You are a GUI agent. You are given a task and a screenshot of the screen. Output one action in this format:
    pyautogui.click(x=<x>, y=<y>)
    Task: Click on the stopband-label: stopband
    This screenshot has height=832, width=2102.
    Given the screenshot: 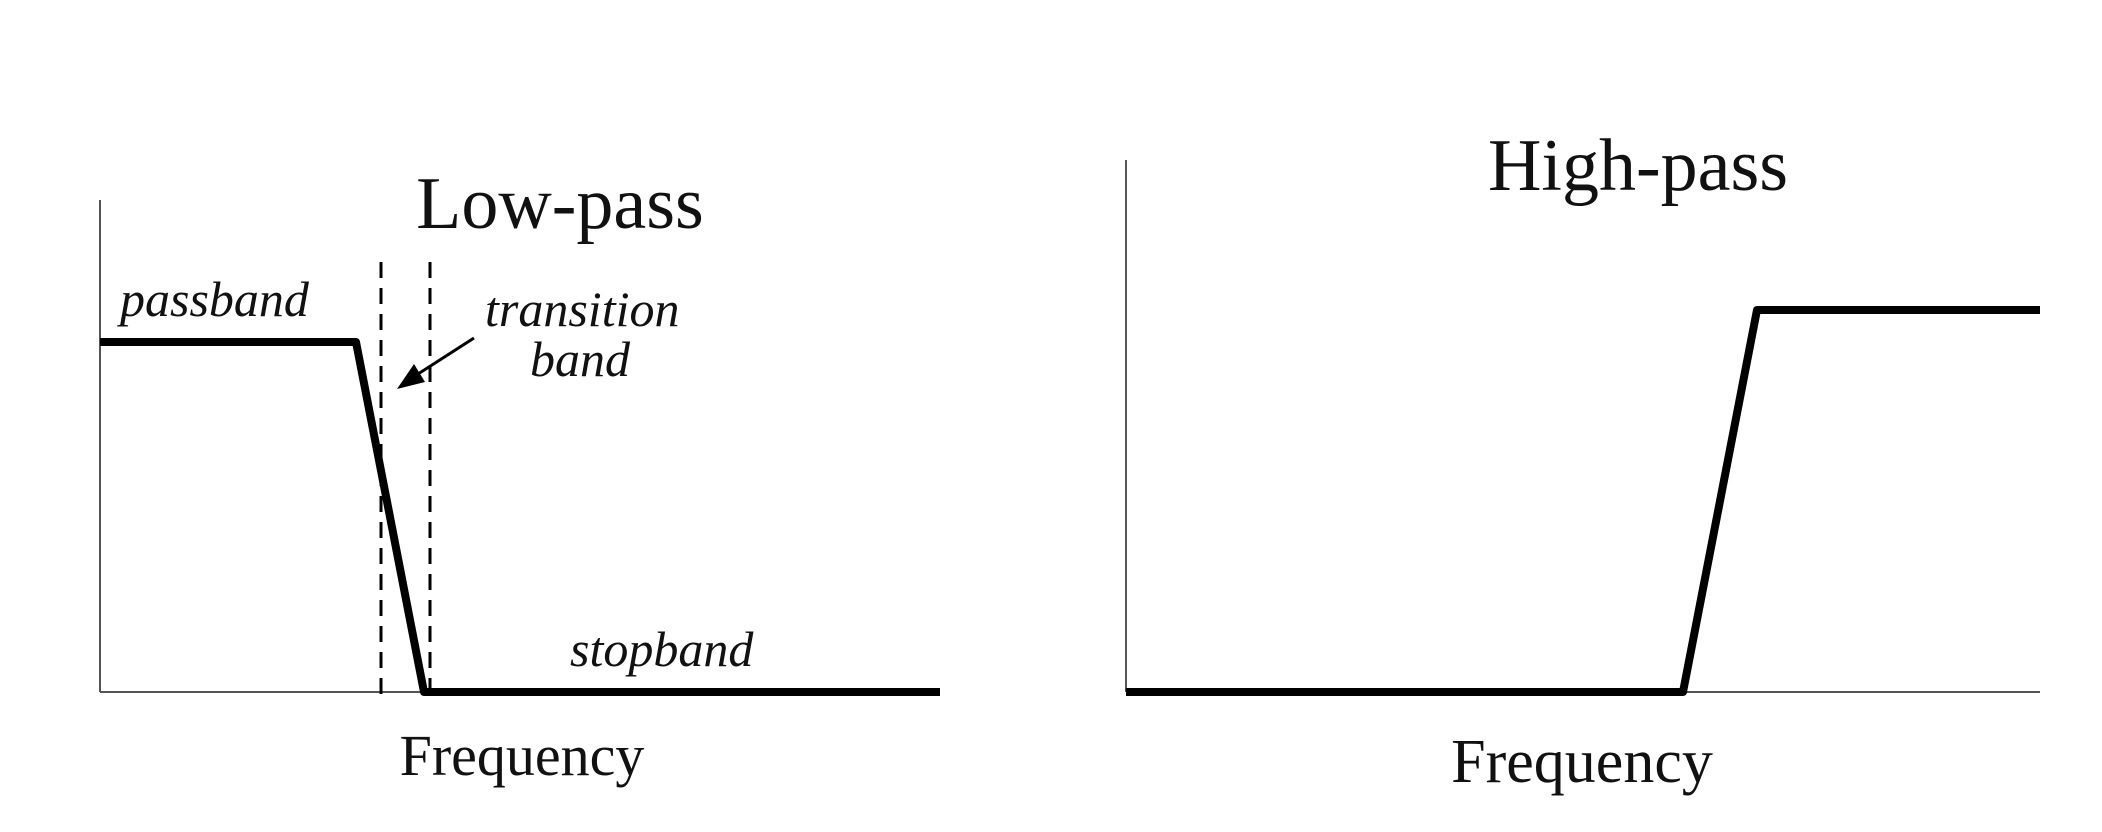 What is the action you would take?
    pyautogui.click(x=662, y=649)
    